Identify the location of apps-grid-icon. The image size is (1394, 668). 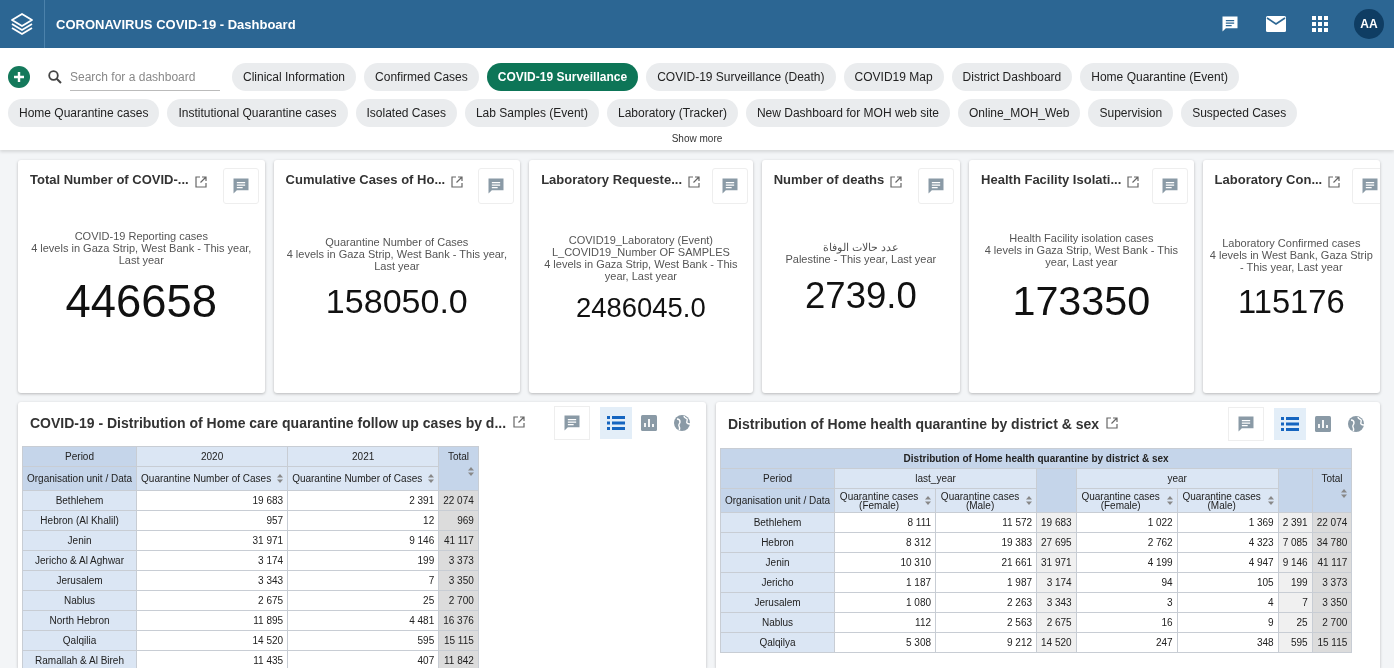
(1320, 24).